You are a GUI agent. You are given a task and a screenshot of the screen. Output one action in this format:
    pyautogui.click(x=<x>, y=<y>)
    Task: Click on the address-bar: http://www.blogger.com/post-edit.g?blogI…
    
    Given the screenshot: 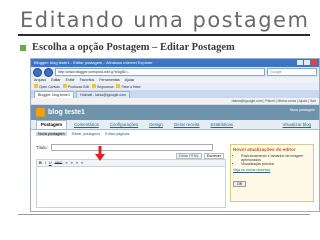 What is the action you would take?
    pyautogui.click(x=175, y=72)
    